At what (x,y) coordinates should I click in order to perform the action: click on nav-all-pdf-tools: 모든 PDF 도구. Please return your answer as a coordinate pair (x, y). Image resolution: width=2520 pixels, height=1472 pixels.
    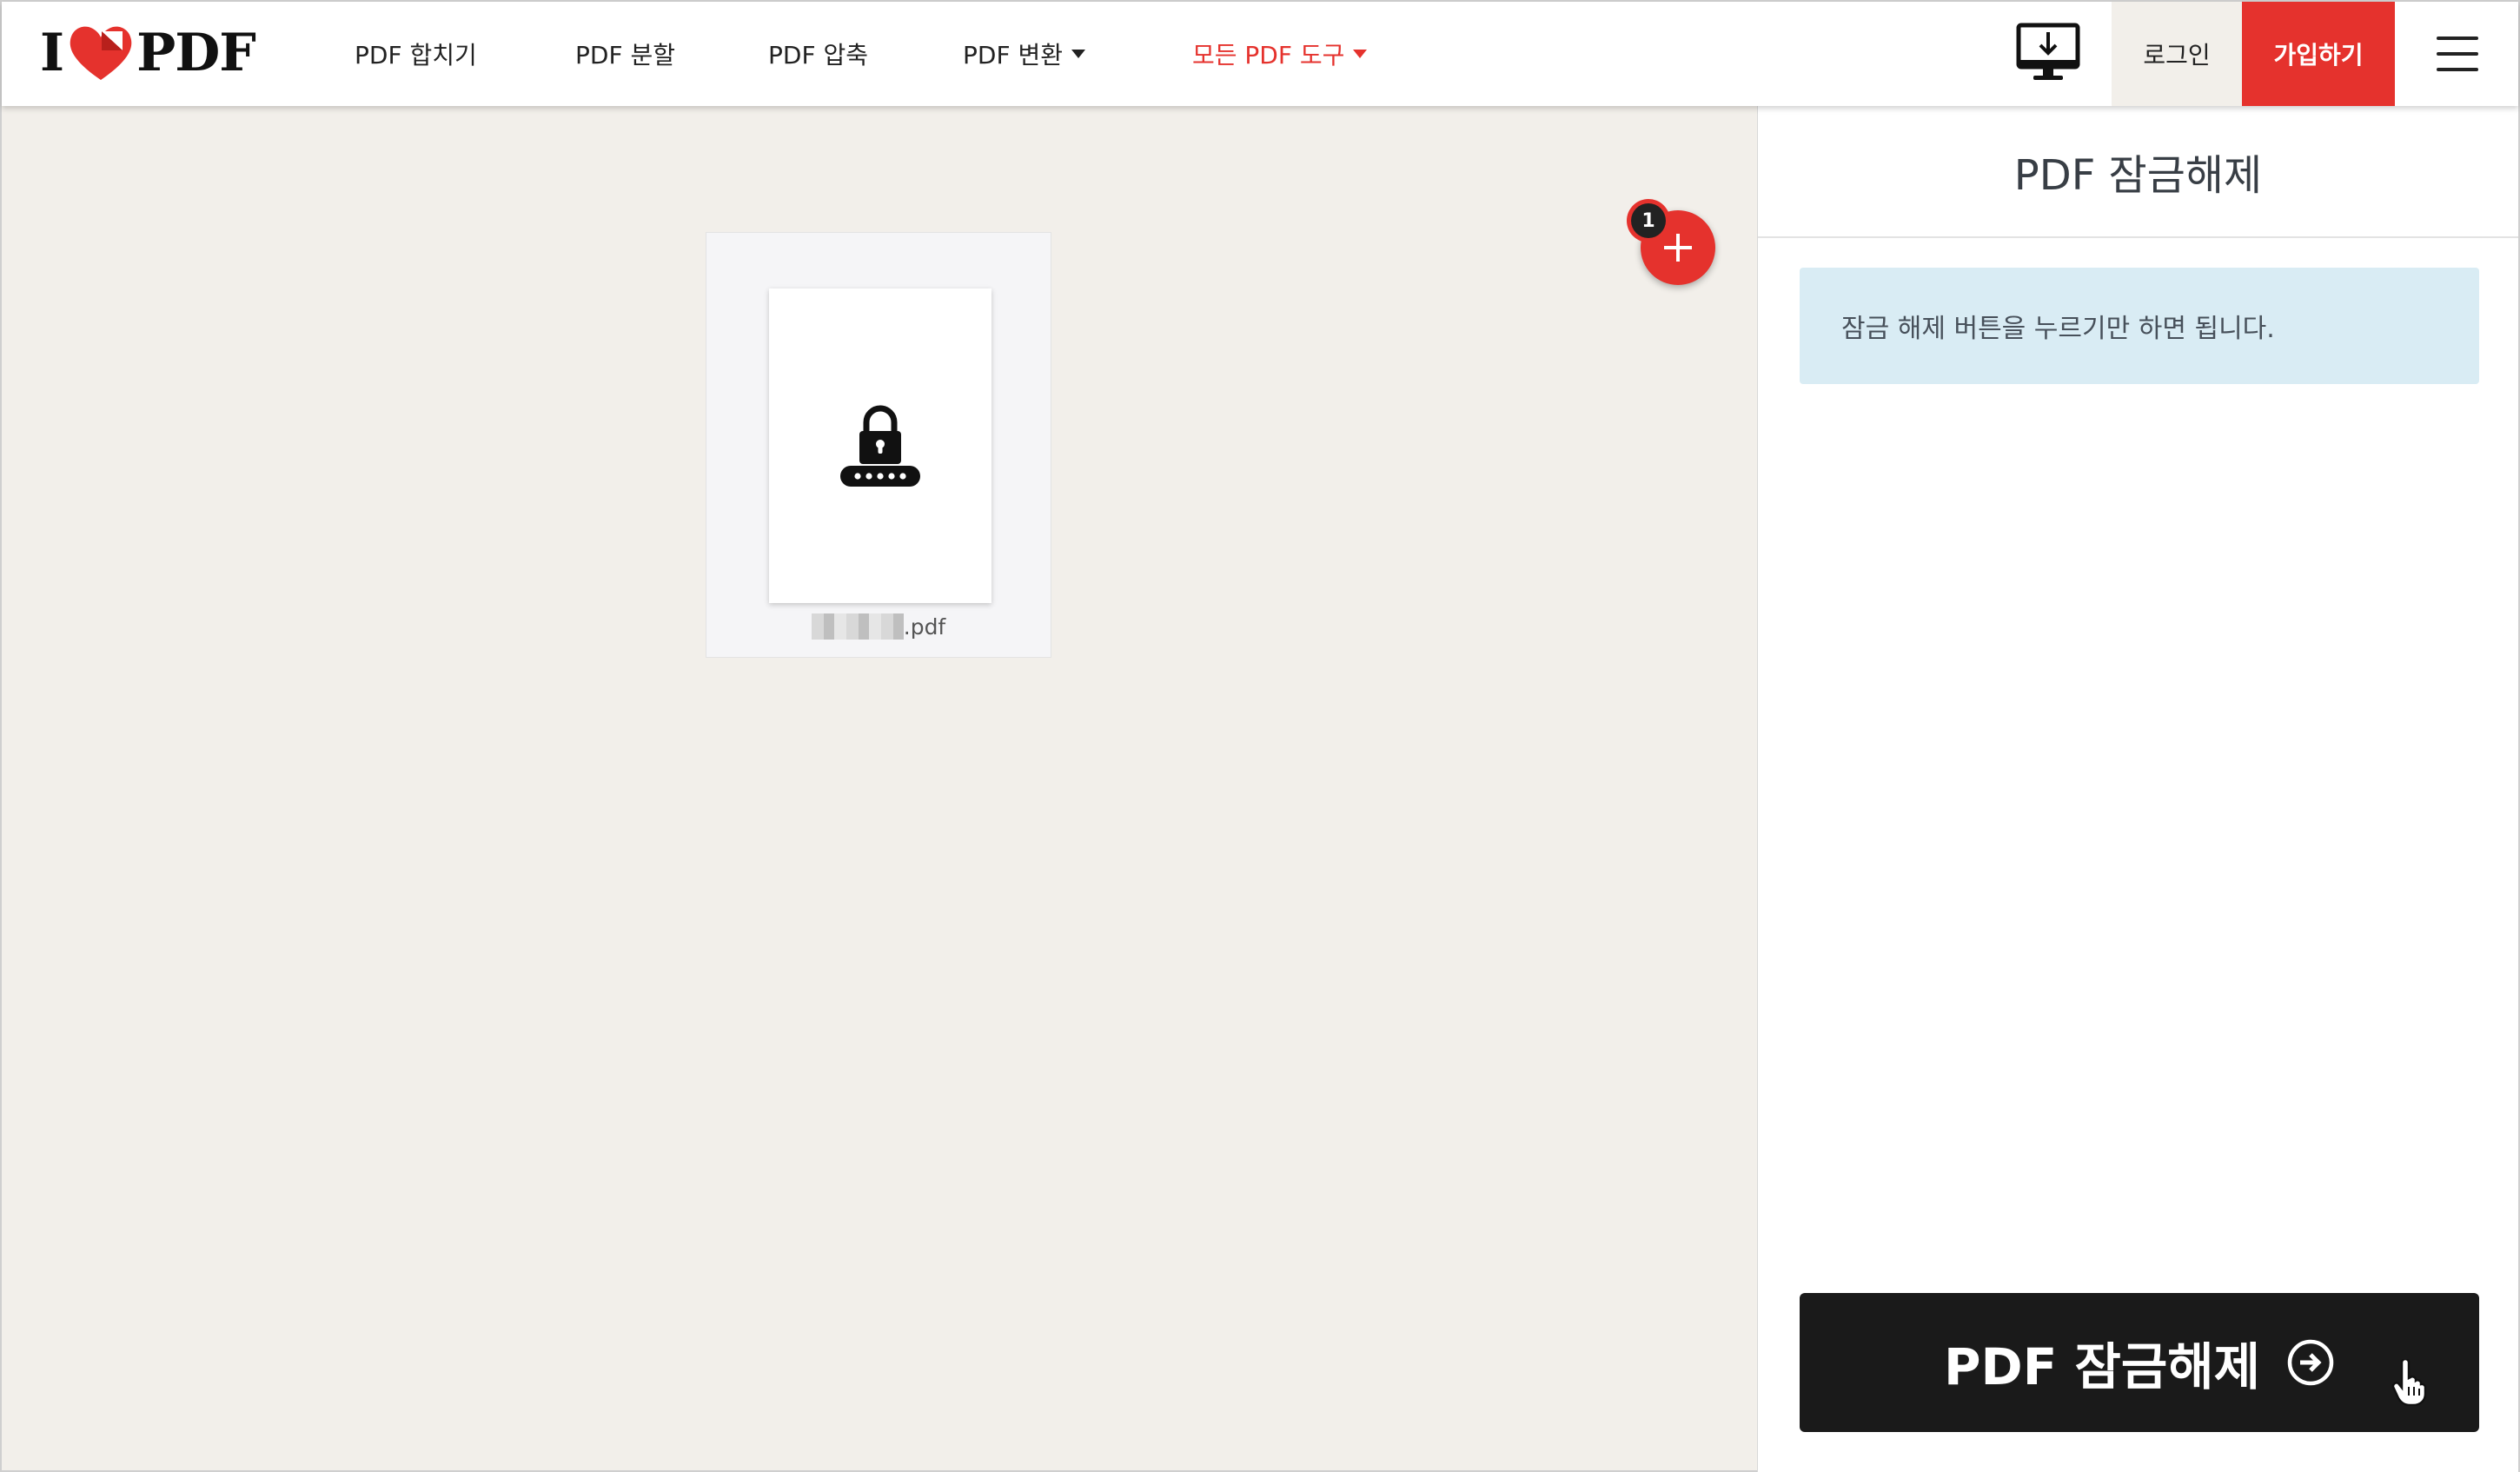
    Looking at the image, I should click on (1280, 54).